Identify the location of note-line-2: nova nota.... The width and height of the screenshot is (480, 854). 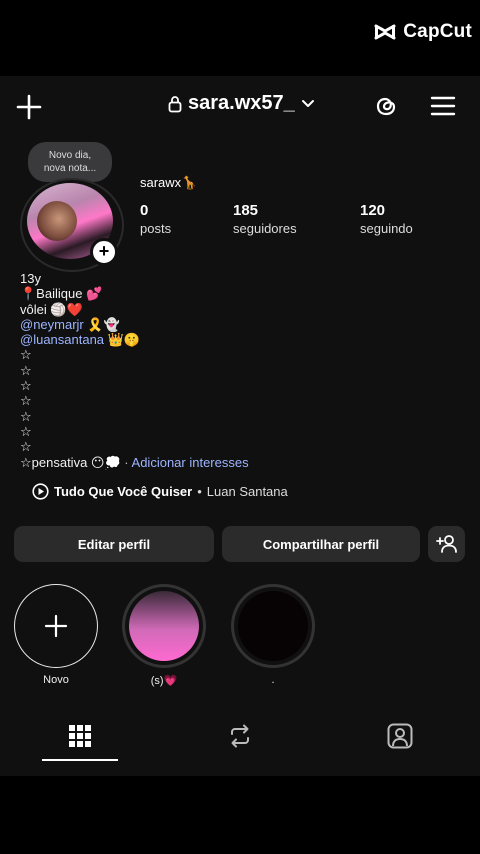
(70, 168).